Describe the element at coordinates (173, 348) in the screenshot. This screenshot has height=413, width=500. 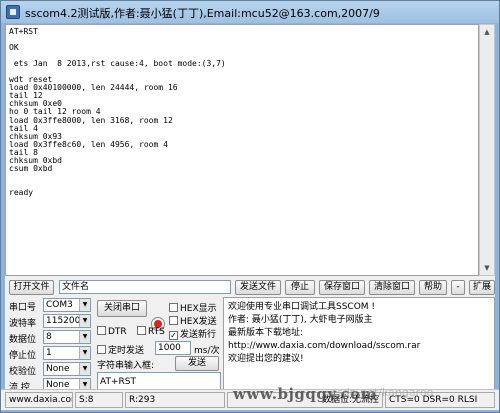
I see `interval-input: 1000` at that location.